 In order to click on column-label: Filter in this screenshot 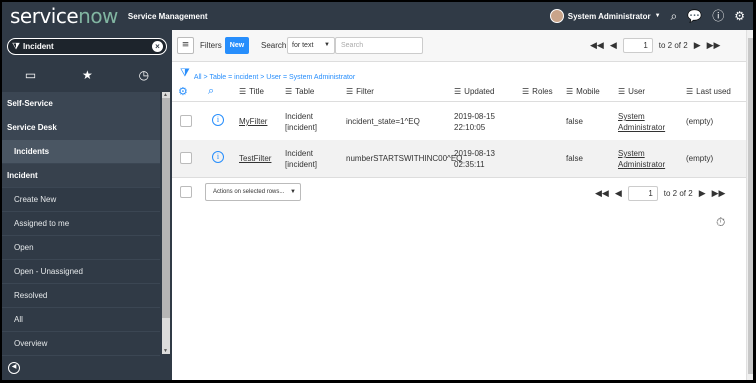, I will do `click(365, 91)`.